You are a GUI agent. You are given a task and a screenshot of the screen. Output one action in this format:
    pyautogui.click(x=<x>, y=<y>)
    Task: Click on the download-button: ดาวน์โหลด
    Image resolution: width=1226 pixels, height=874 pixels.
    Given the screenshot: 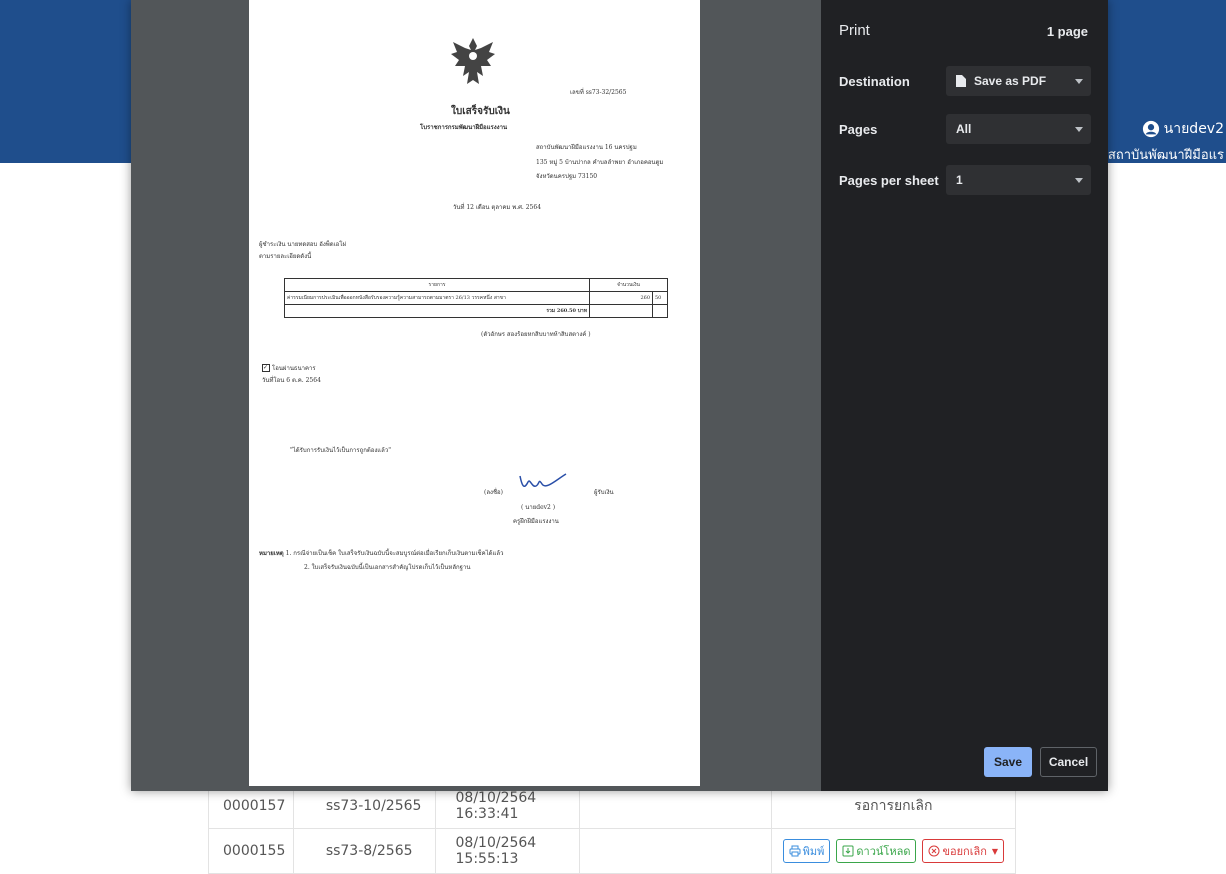 What is the action you would take?
    pyautogui.click(x=876, y=851)
    